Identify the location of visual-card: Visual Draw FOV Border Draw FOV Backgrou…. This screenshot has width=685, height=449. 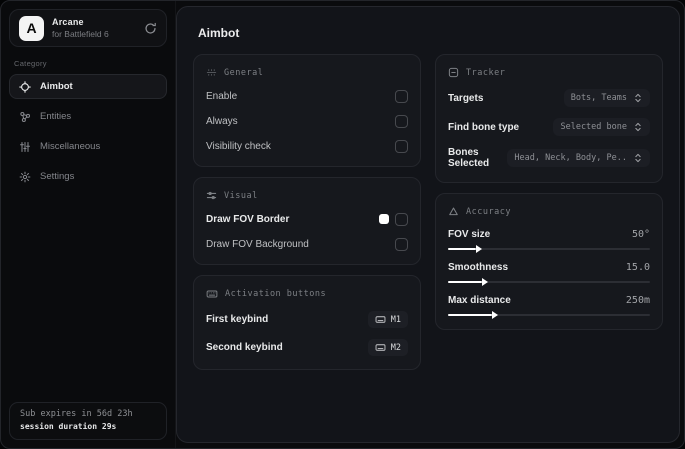
(307, 221).